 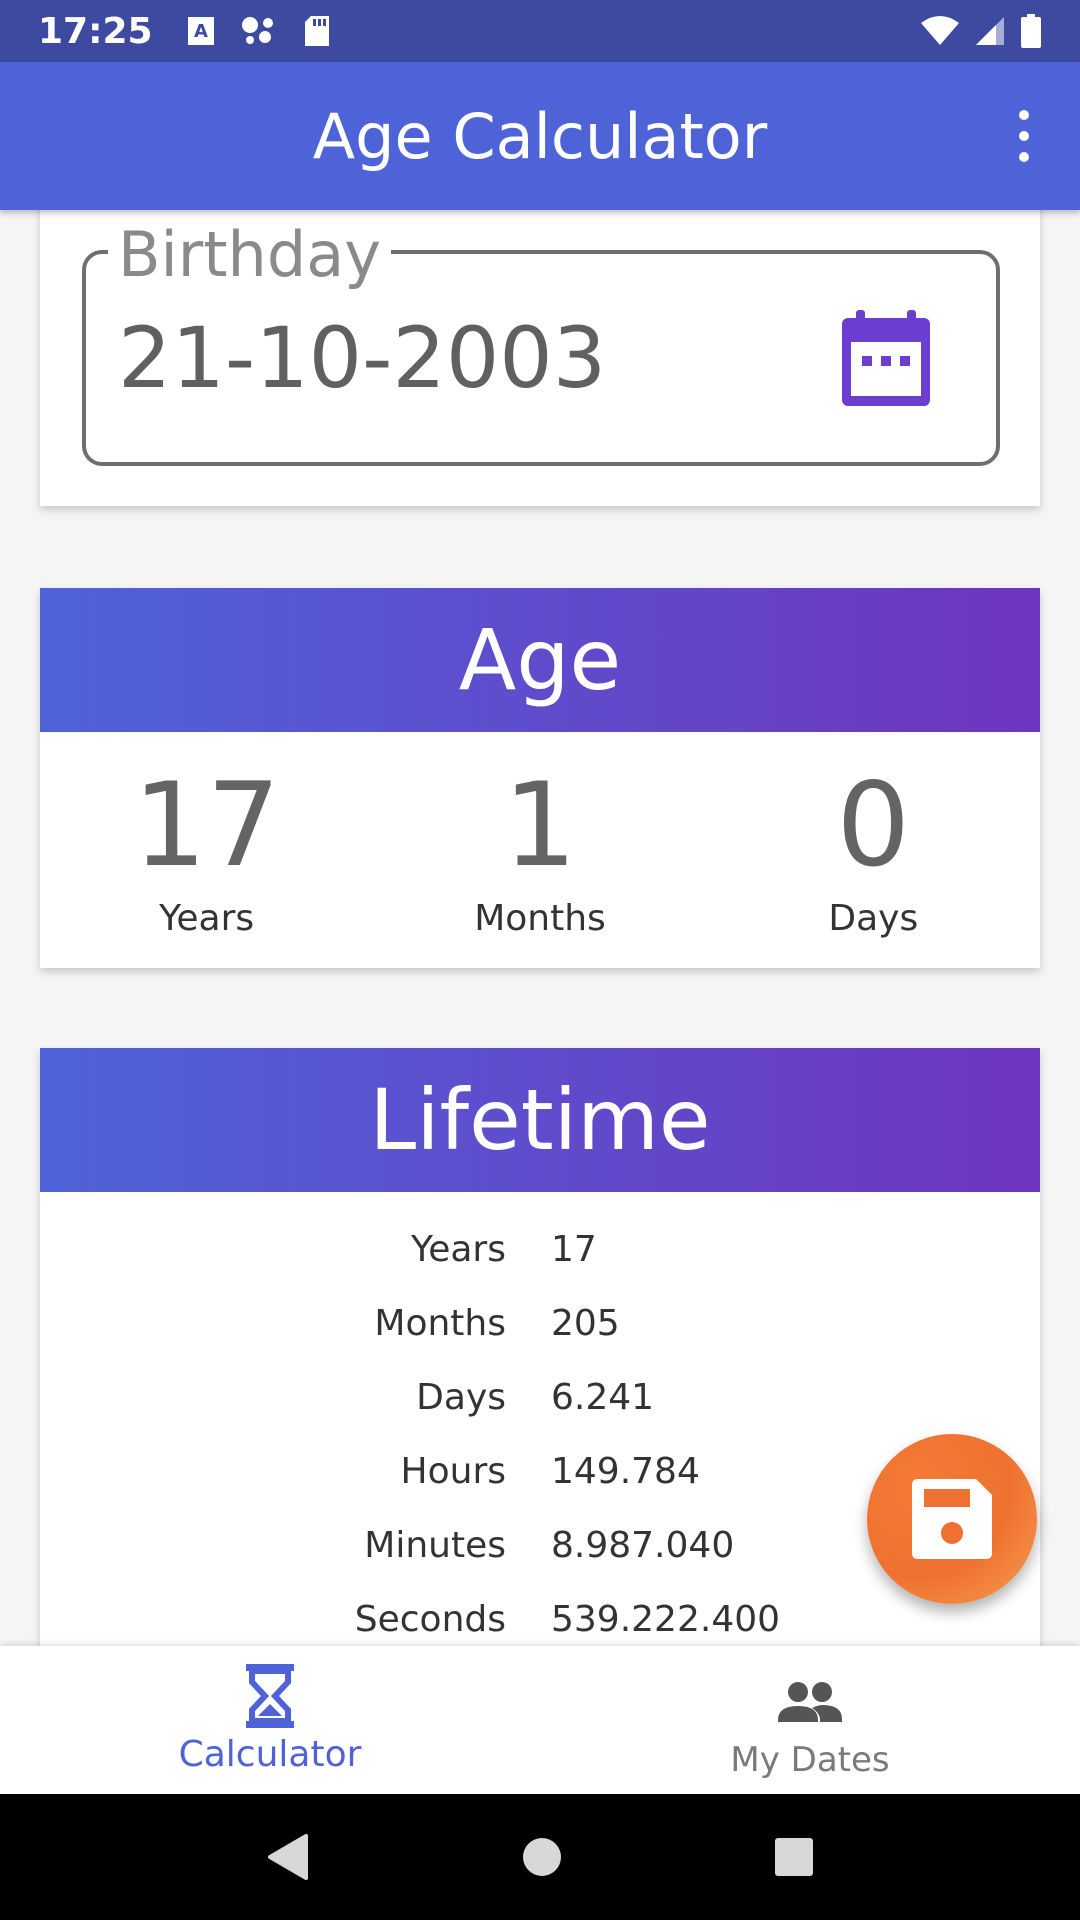 I want to click on age-months-unit: Months, so click(x=540, y=918).